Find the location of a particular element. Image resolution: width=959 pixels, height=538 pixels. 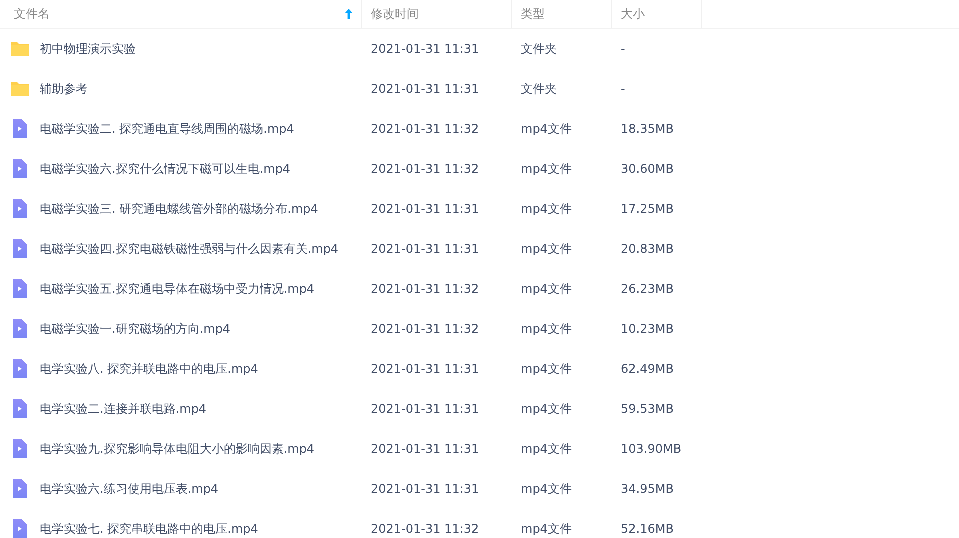

file-size: 34.95MB is located at coordinates (647, 489).